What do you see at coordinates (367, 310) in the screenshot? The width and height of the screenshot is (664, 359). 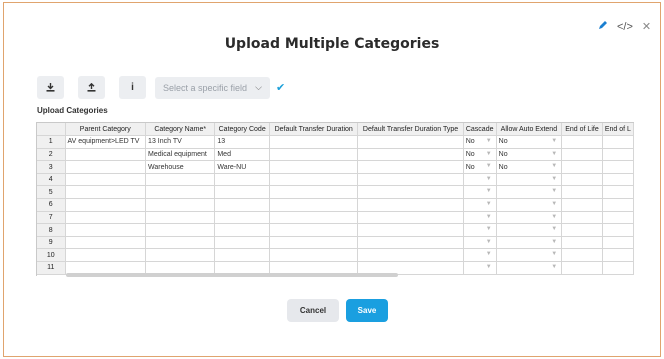 I see `save-button: Save` at bounding box center [367, 310].